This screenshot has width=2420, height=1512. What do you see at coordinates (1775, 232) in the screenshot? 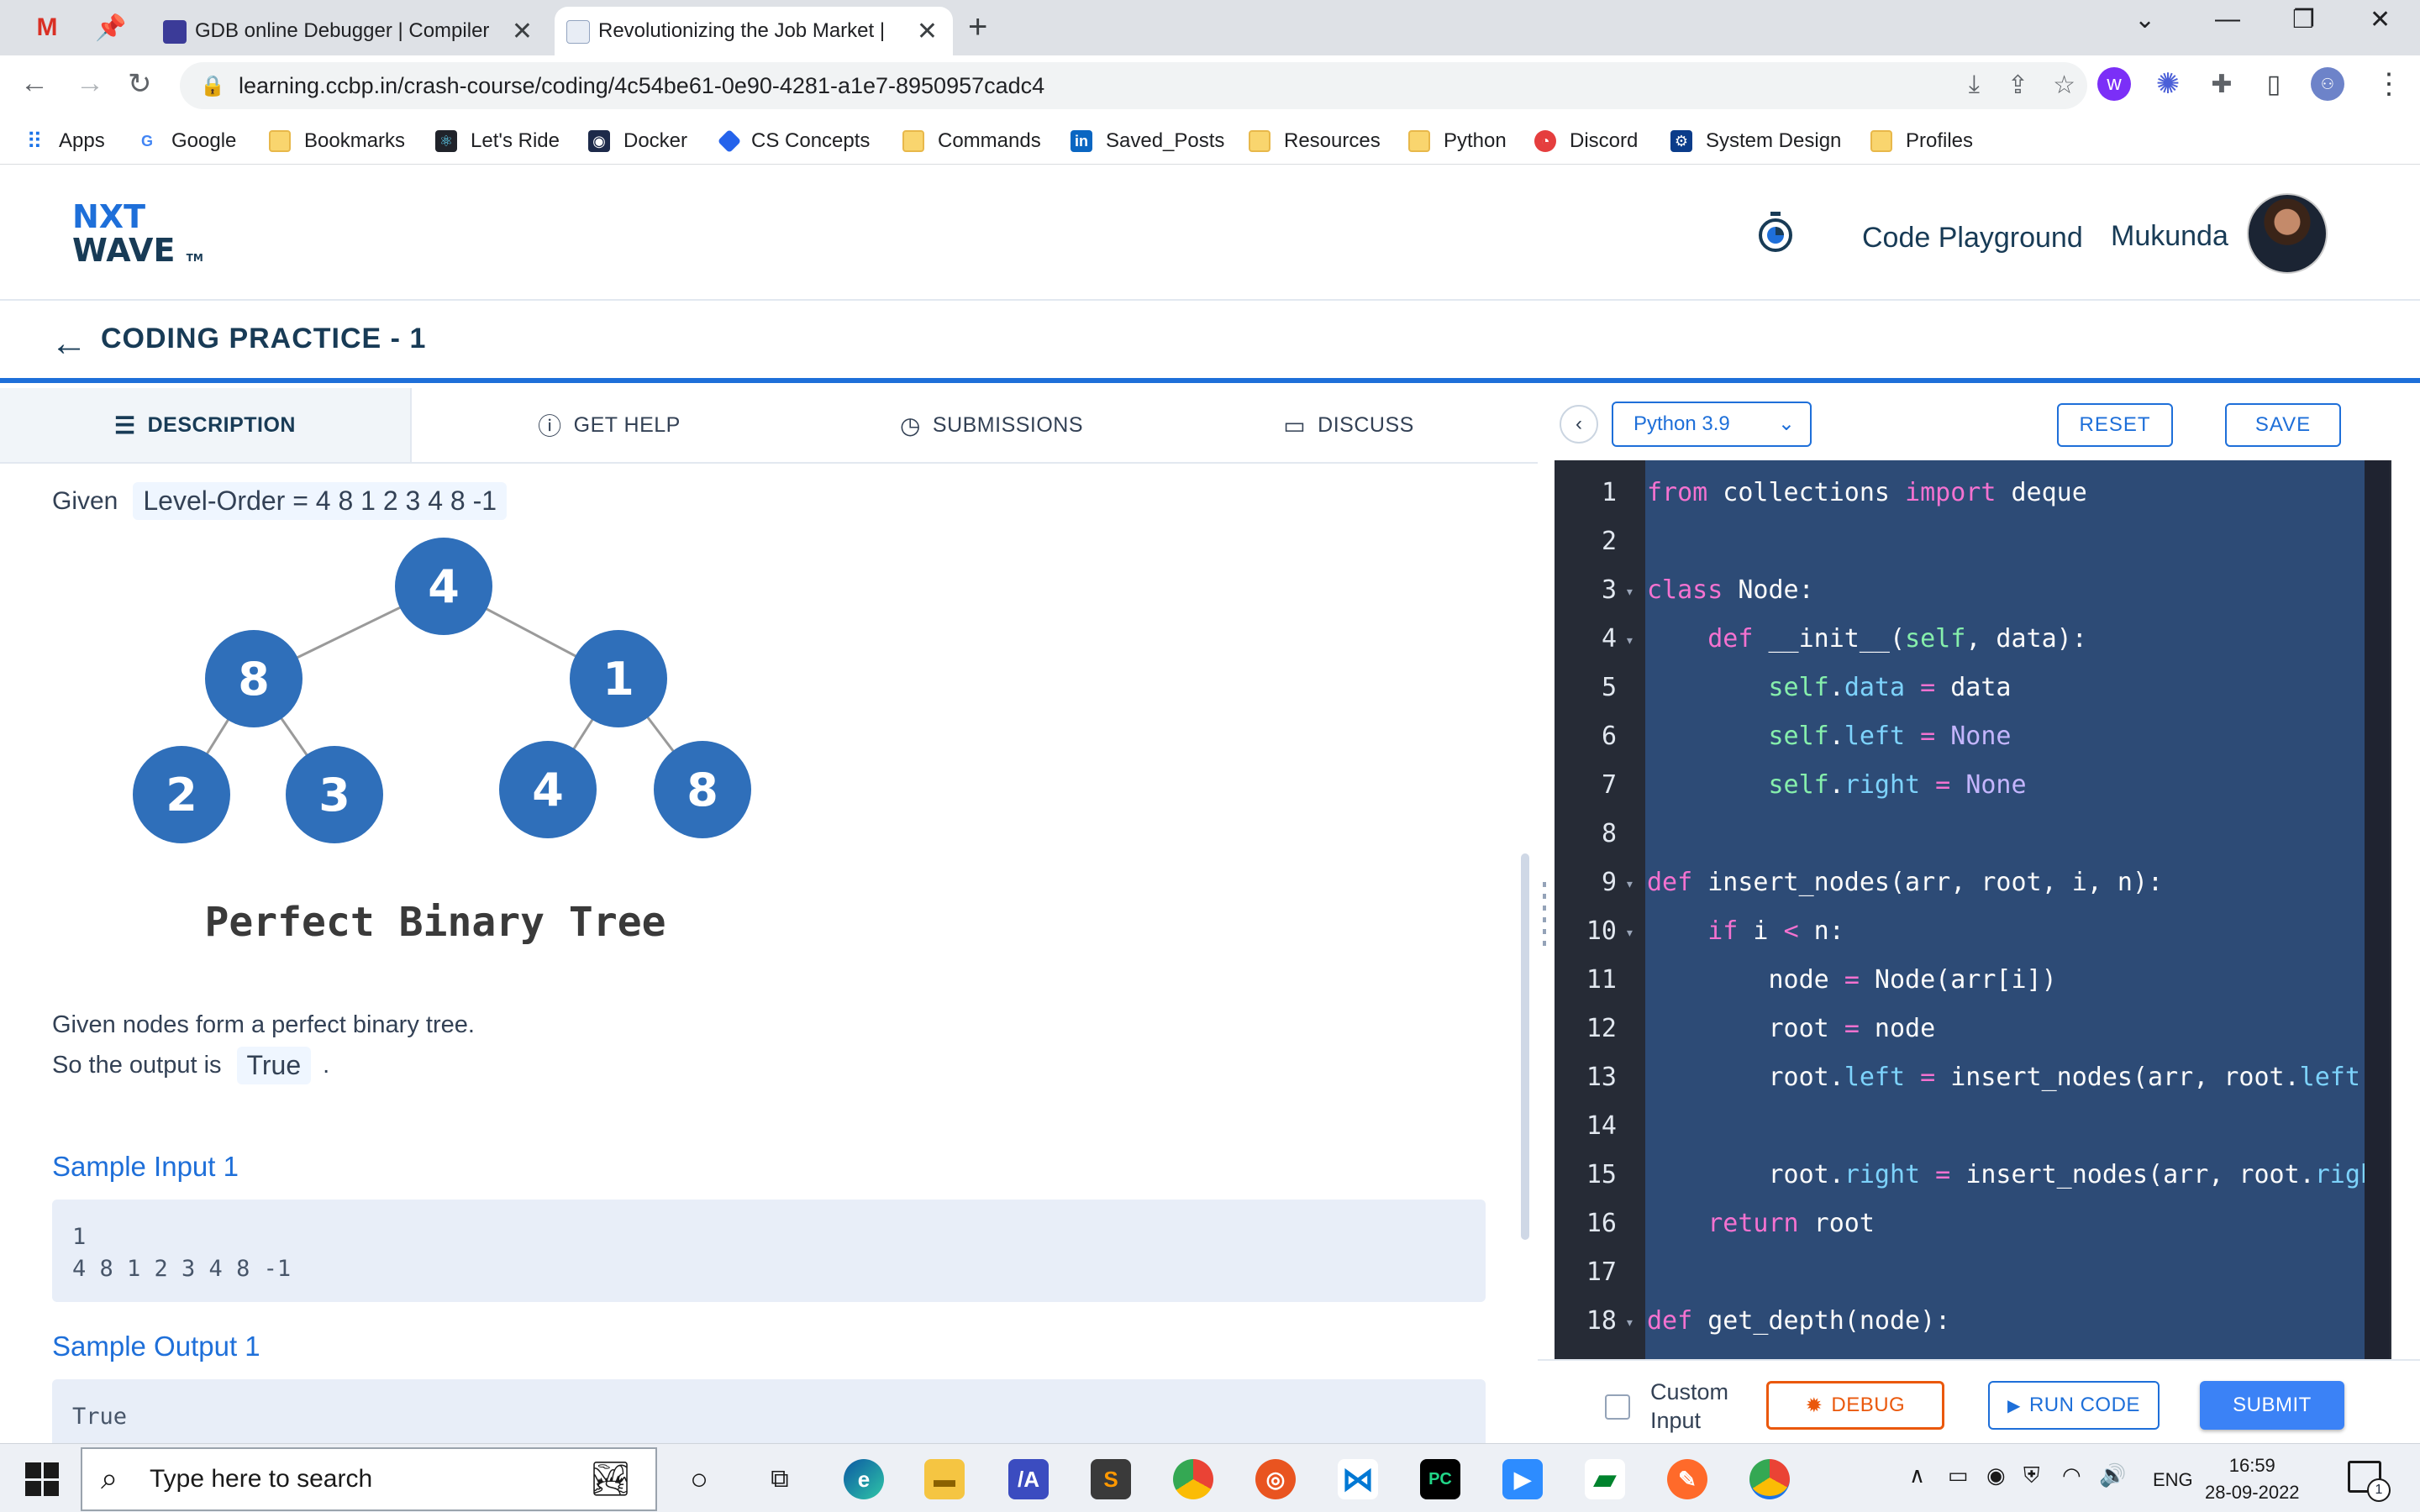
I see `stopwatch-icon` at bounding box center [1775, 232].